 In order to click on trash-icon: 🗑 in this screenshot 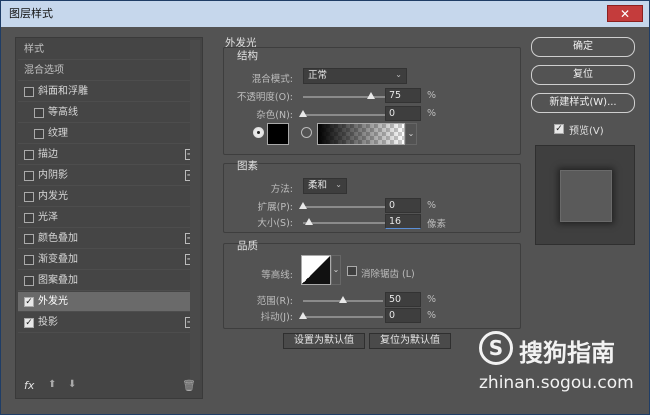, I will do `click(189, 385)`.